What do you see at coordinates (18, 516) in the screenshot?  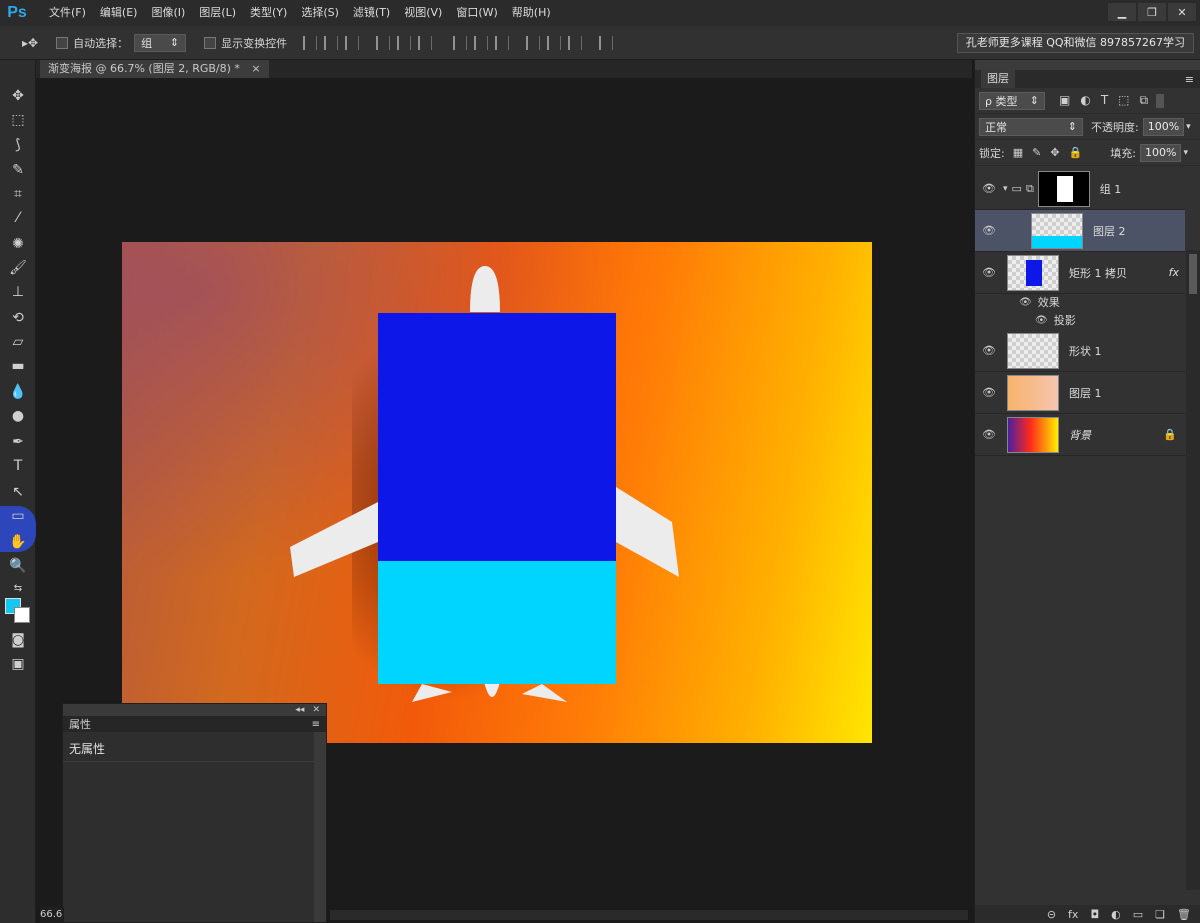 I see `rectangle-tool-icon: ▭` at bounding box center [18, 516].